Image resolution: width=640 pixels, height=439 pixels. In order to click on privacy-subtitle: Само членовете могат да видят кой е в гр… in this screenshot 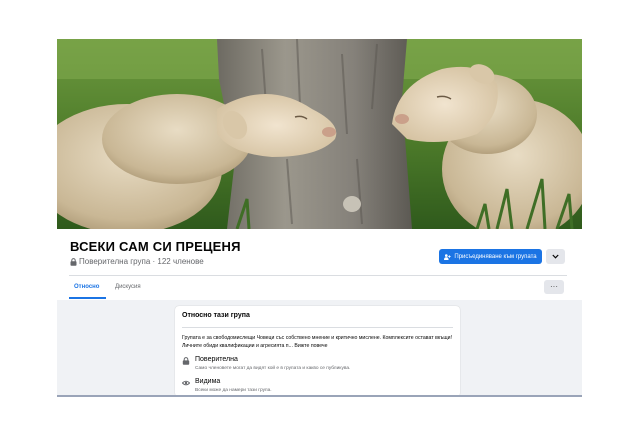, I will do `click(273, 368)`.